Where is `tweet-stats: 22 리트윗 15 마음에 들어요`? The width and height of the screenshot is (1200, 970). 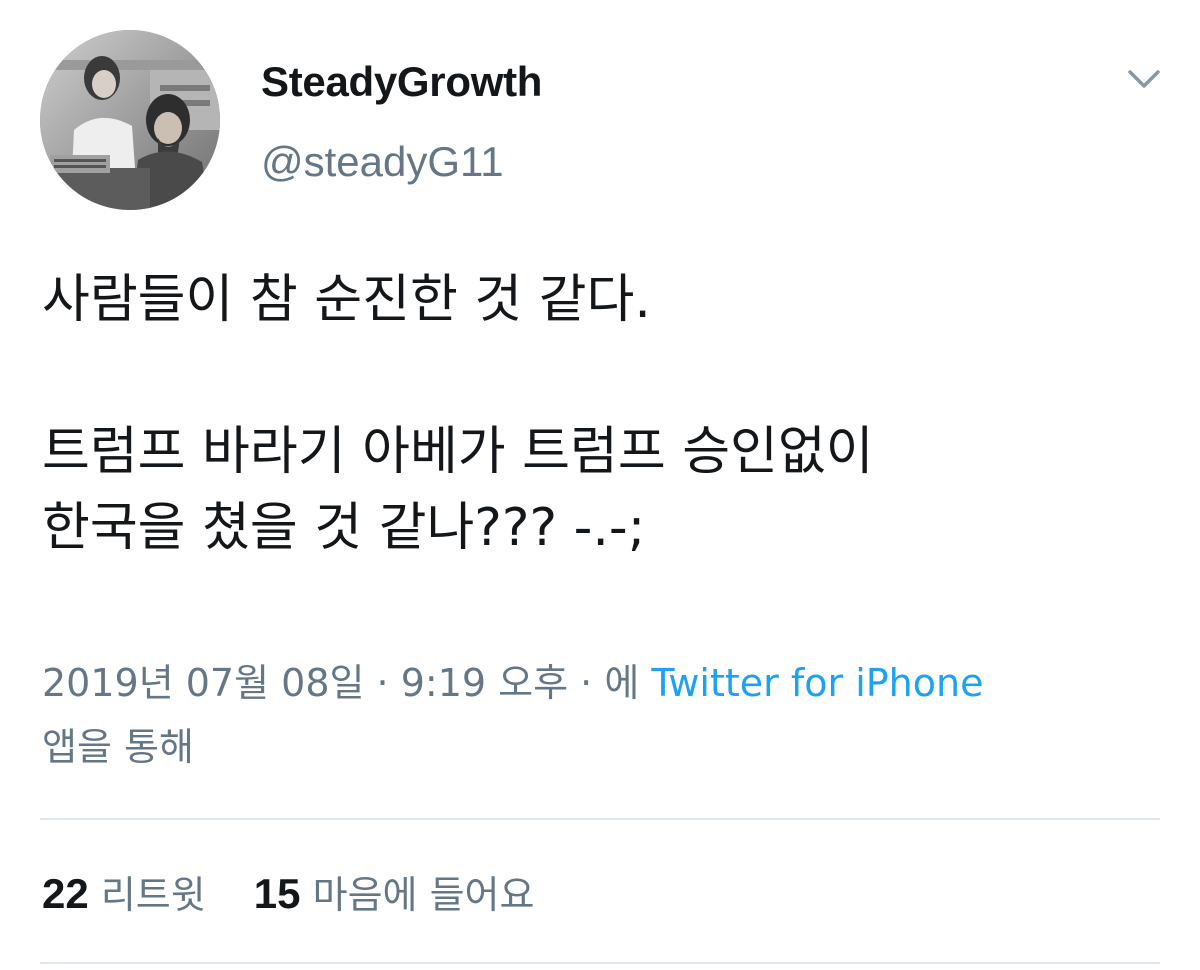 tweet-stats: 22 리트윗 15 마음에 들어요 is located at coordinates (306, 894).